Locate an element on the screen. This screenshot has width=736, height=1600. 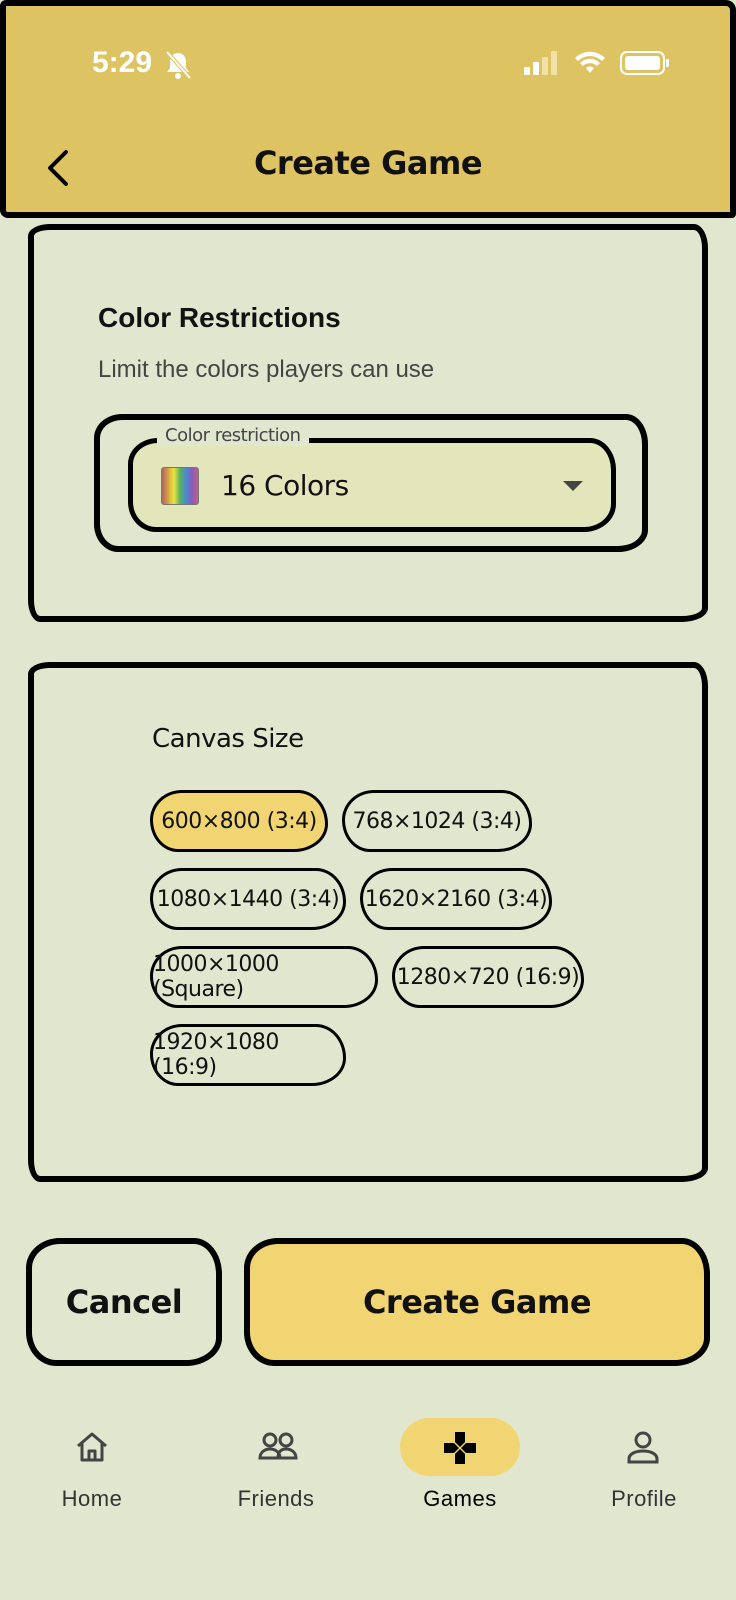
profile-icon is located at coordinates (644, 1447).